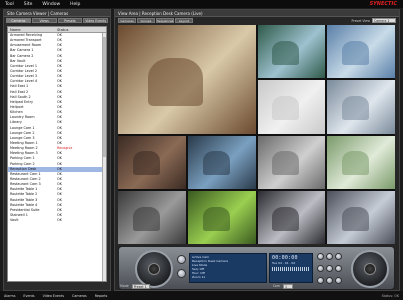  I want to click on main-video-feed, so click(187, 79).